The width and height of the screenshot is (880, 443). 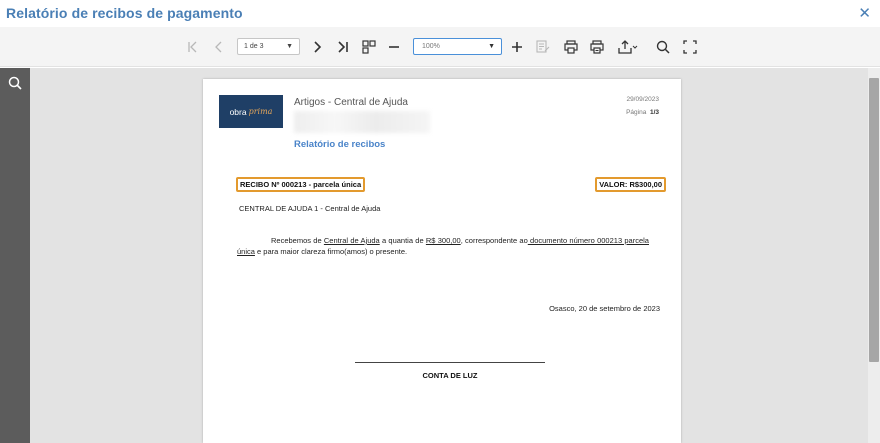 I want to click on edit-document-icon, so click(x=543, y=47).